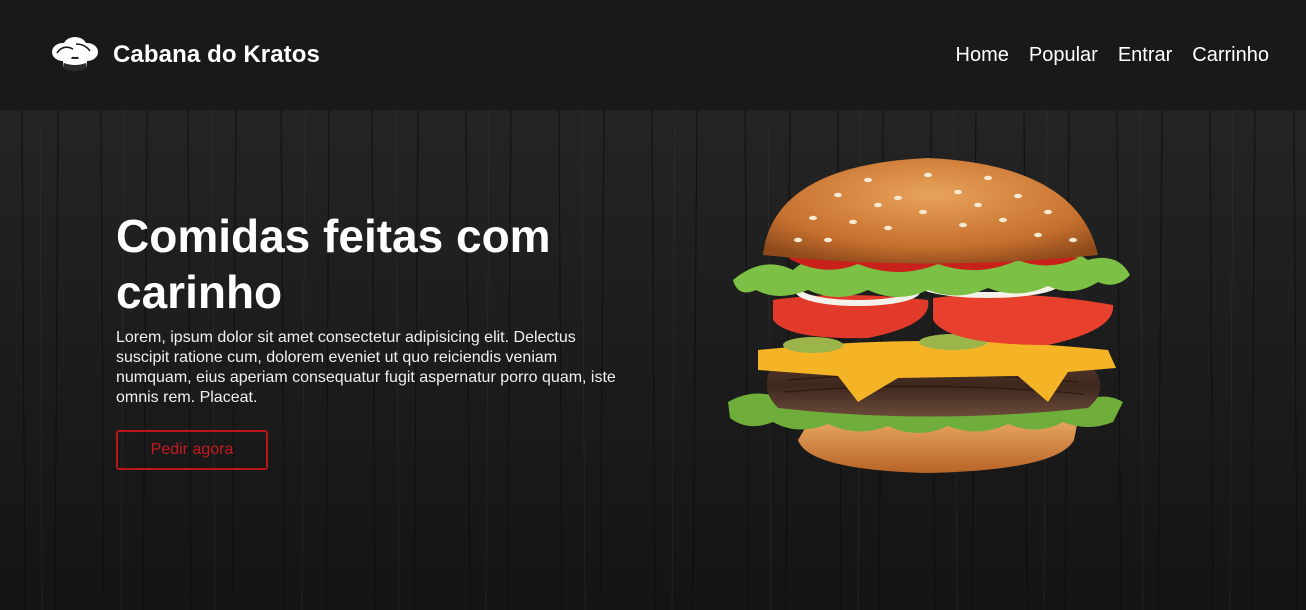  Describe the element at coordinates (333, 264) in the screenshot. I see `hero-title: Comidas feitas com carinho` at that location.